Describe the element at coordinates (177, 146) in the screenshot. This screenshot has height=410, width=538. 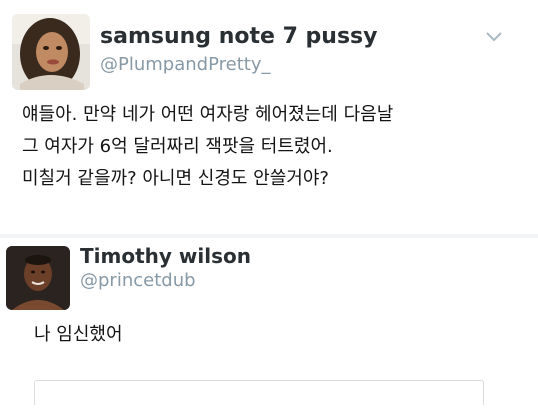
I see `tweet-text-line: 그 여자가 6억 달러짜리 잭팟을 터트렸어.` at that location.